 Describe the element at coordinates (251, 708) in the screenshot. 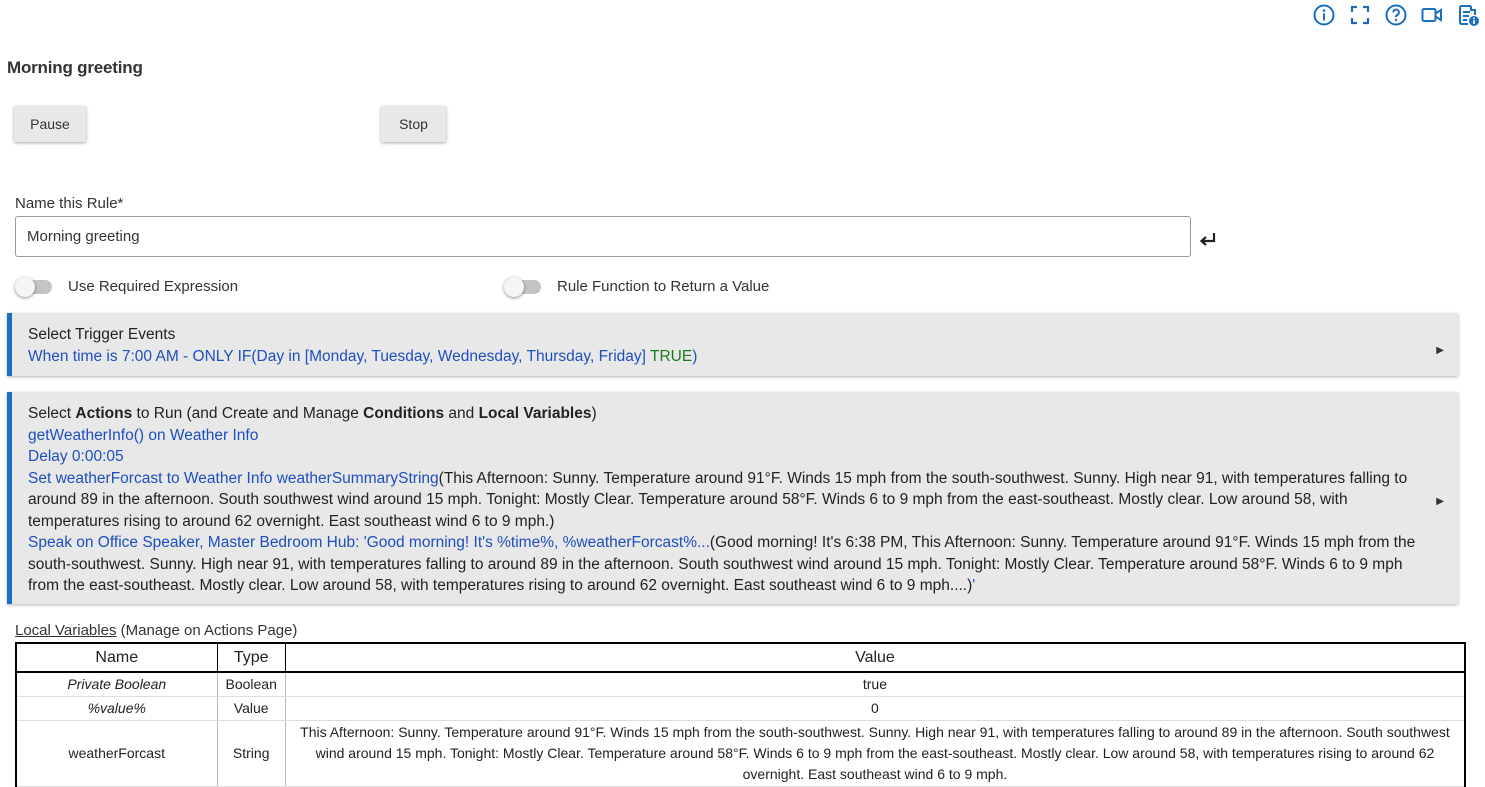

I see `variable-type: Value` at that location.